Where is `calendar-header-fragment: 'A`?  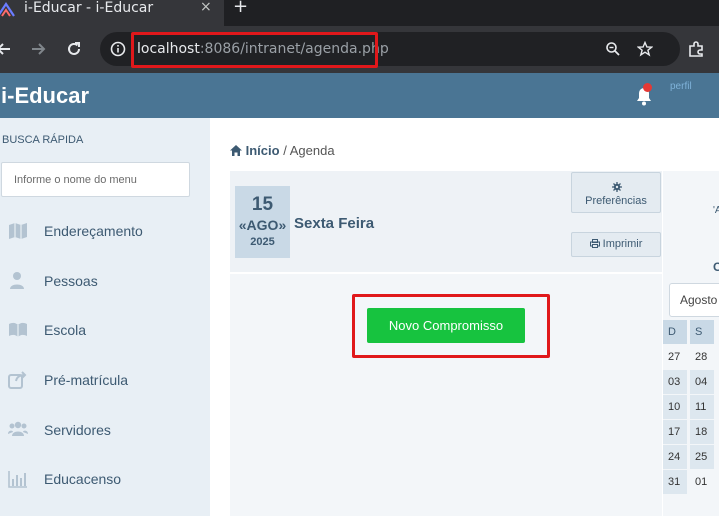
calendar-header-fragment: 'A is located at coordinates (716, 210).